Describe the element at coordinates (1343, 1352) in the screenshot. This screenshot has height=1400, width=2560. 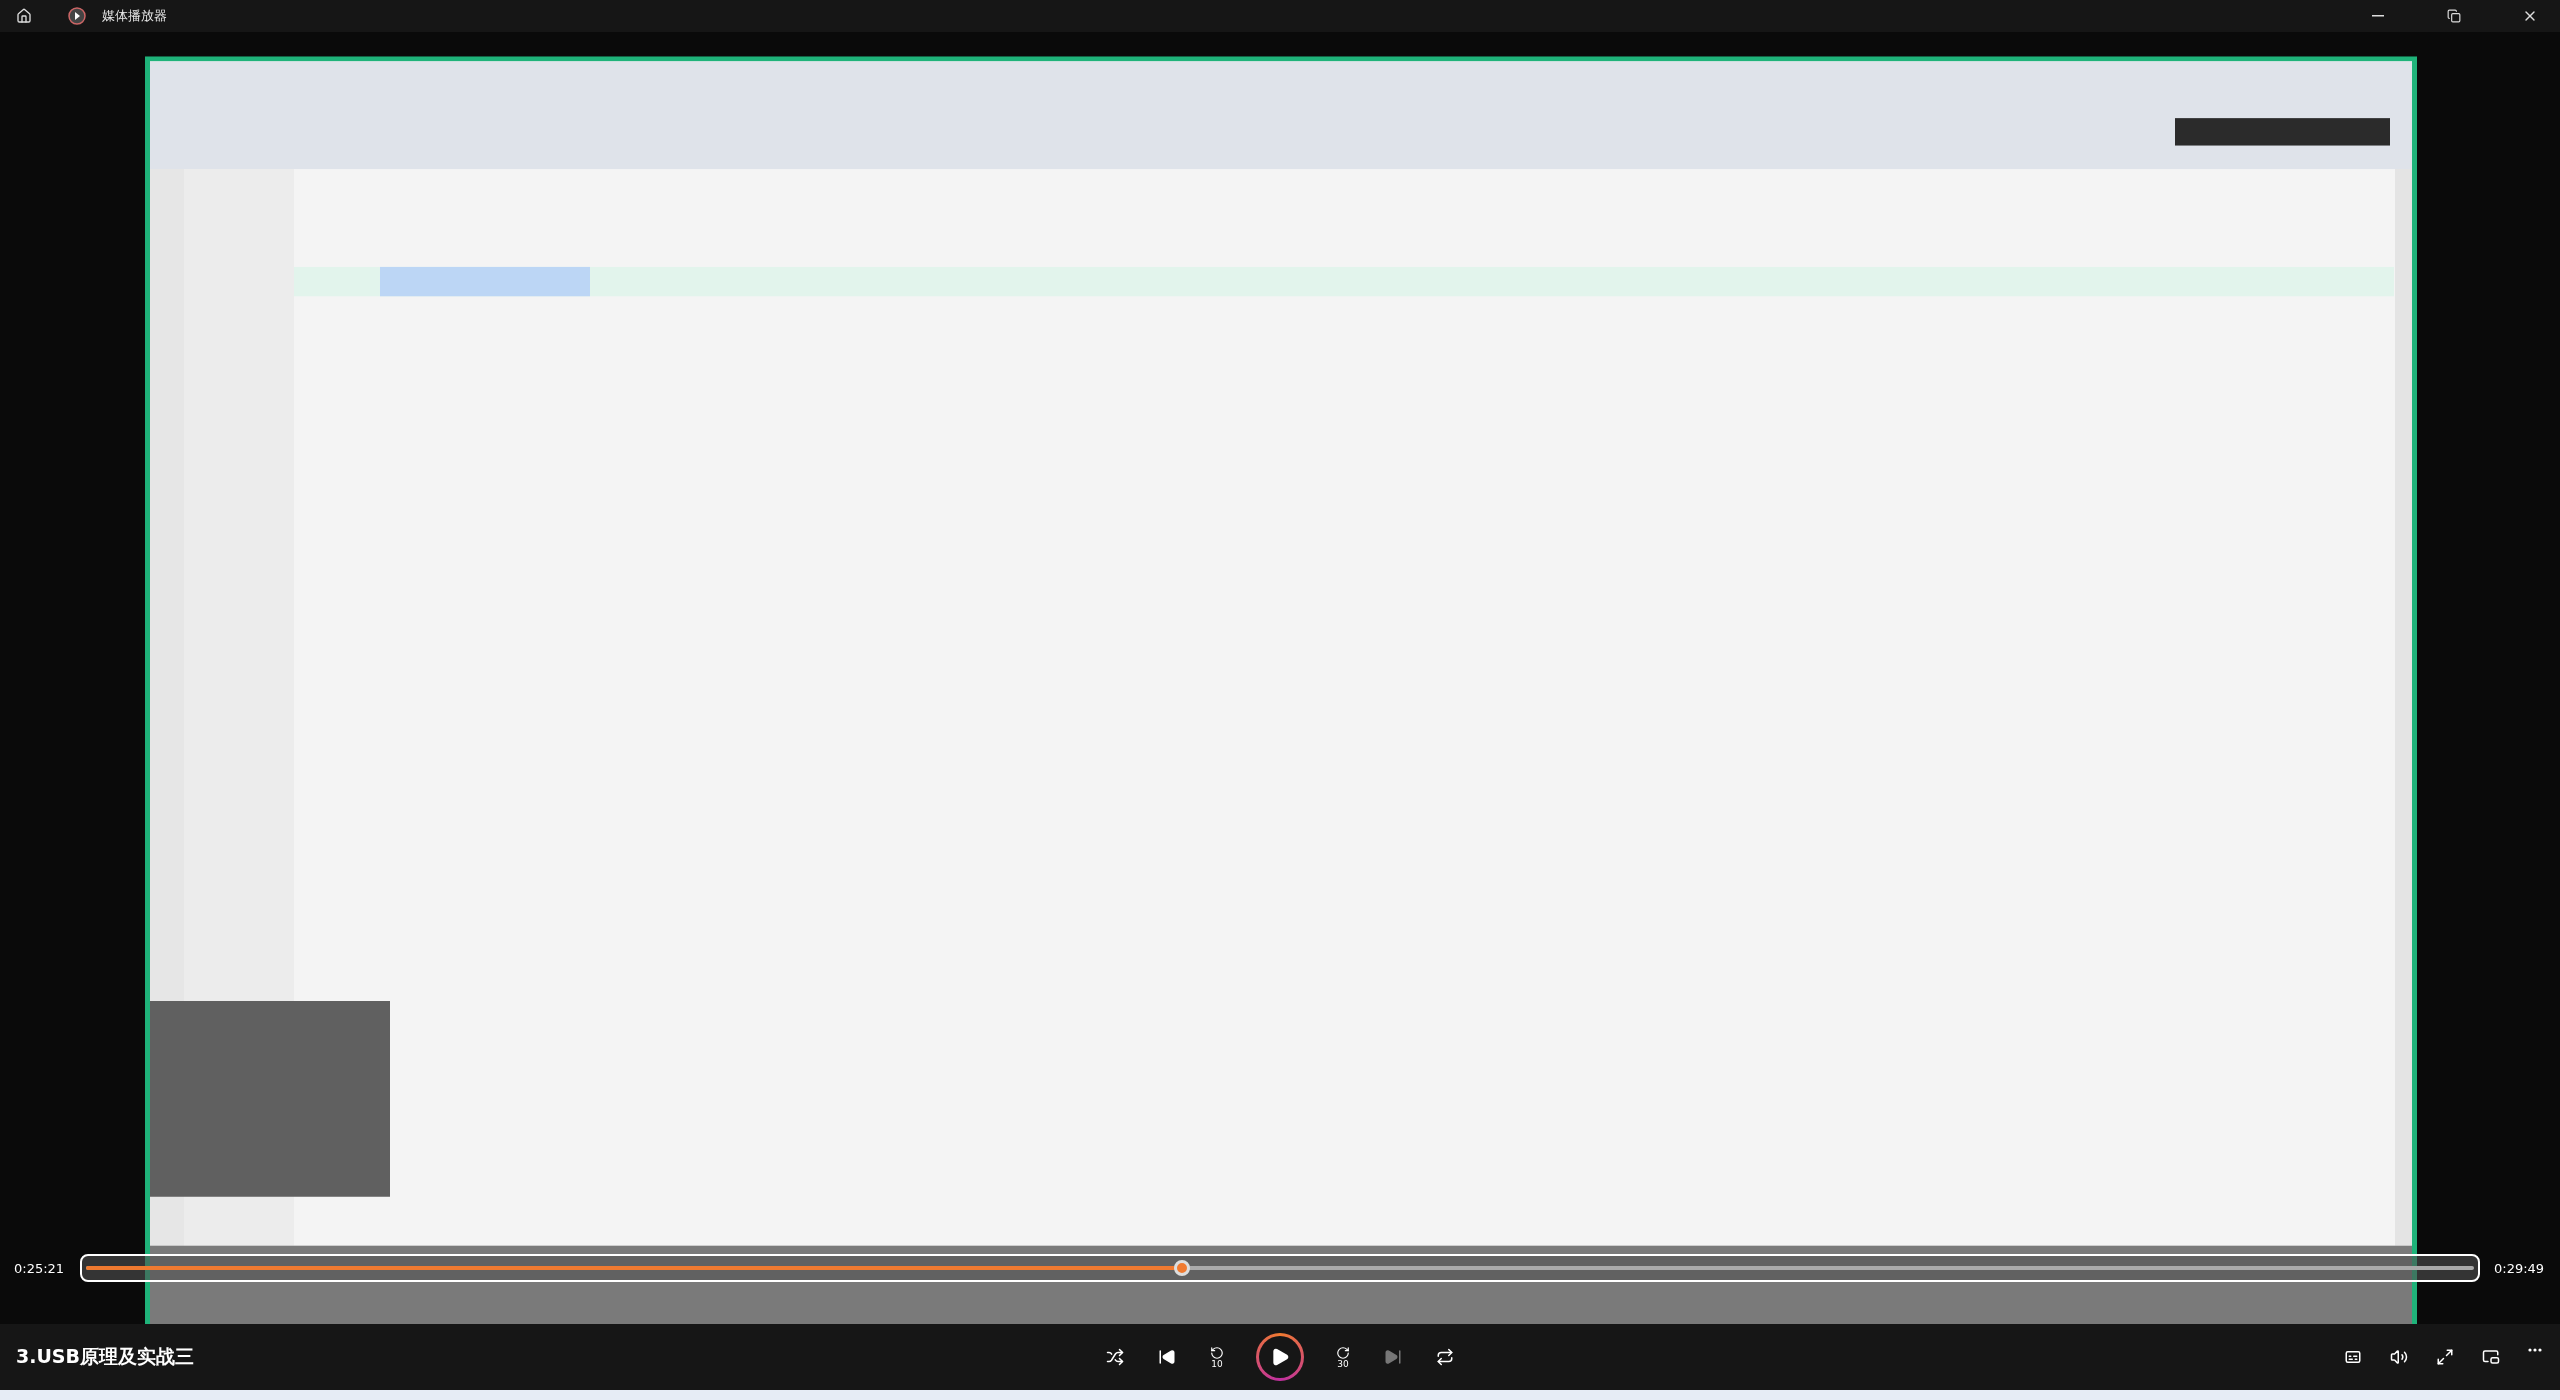
I see `forward-icon` at that location.